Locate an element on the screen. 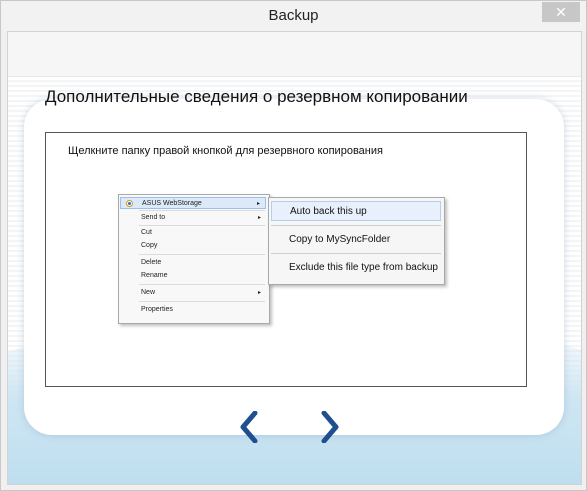 Image resolution: width=587 pixels, height=491 pixels. context-menu-item-properties: Properties is located at coordinates (193, 310).